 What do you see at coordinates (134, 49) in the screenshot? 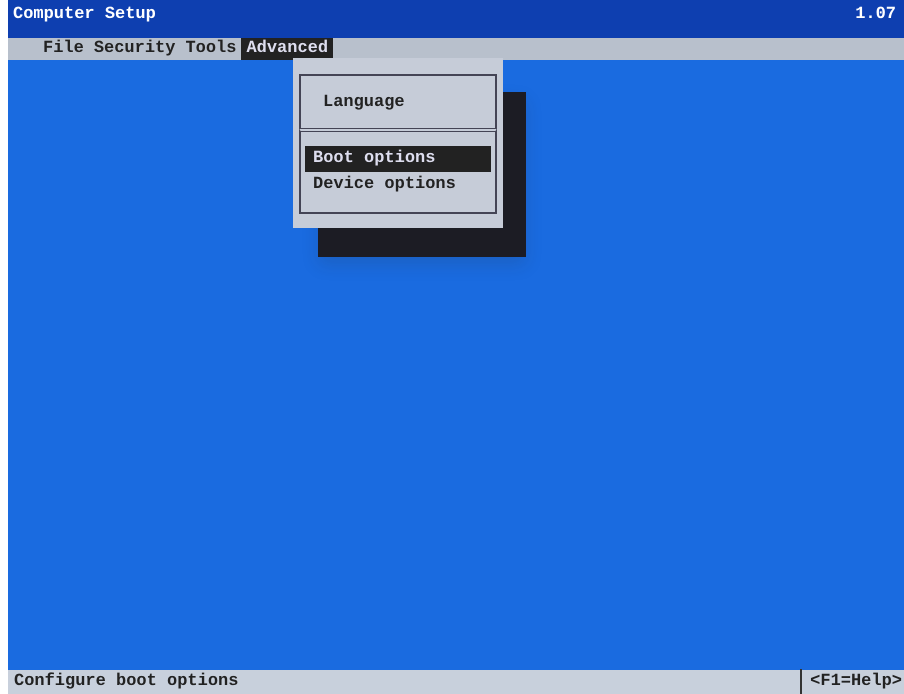
I see `menu-item: Security` at bounding box center [134, 49].